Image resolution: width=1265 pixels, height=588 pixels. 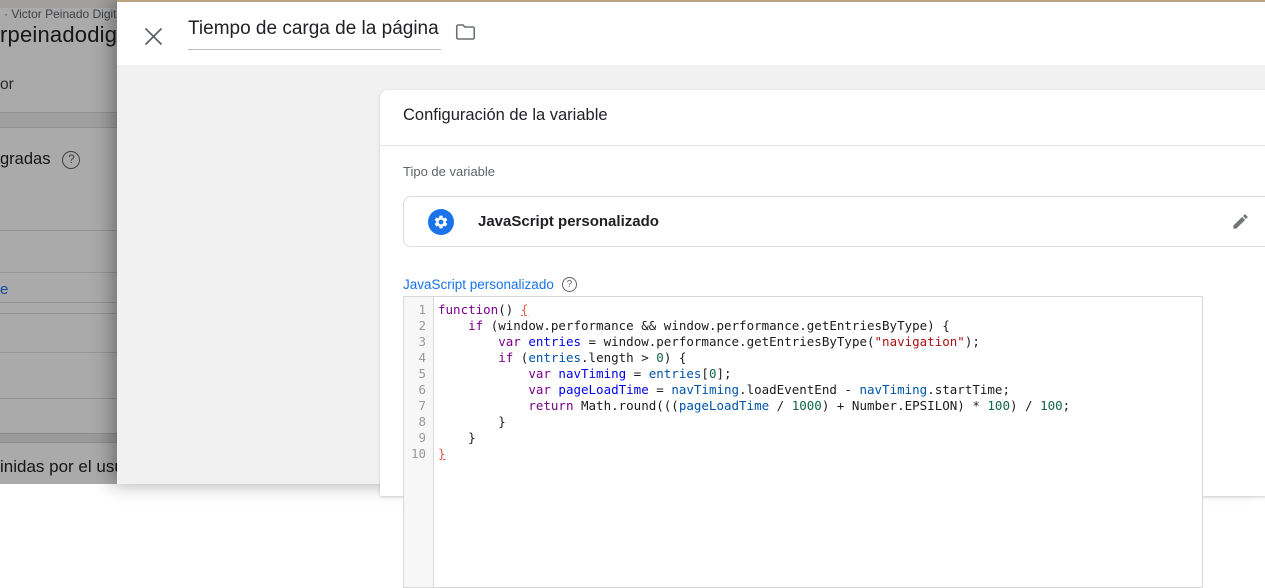 I want to click on close-button, so click(x=153, y=36).